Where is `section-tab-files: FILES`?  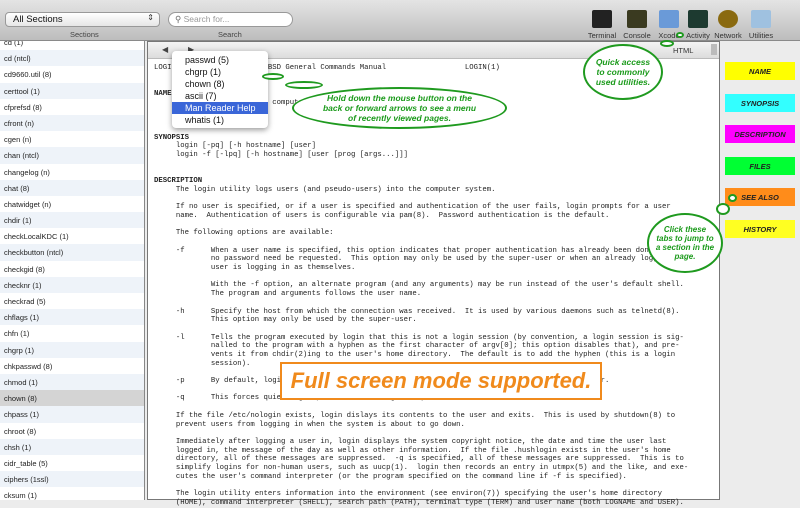 section-tab-files: FILES is located at coordinates (760, 165).